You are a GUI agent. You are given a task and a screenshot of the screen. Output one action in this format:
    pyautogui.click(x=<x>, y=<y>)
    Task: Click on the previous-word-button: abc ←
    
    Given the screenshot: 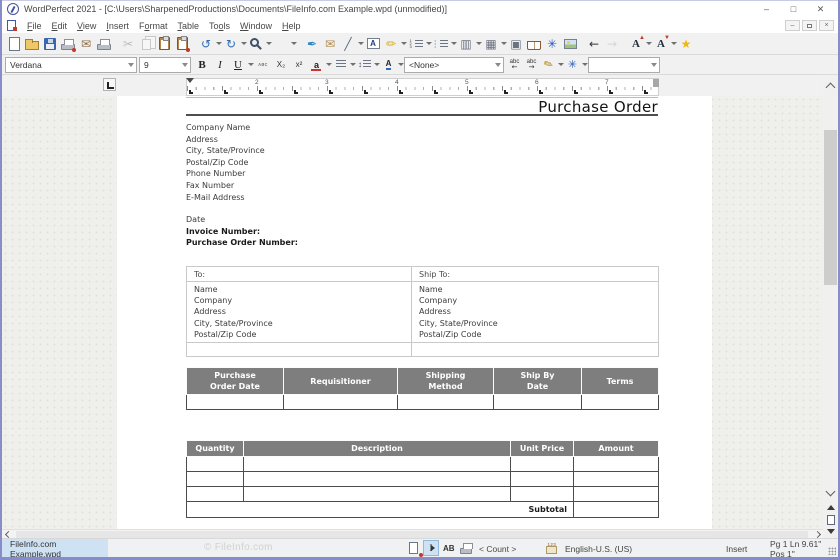 What is the action you would take?
    pyautogui.click(x=514, y=64)
    